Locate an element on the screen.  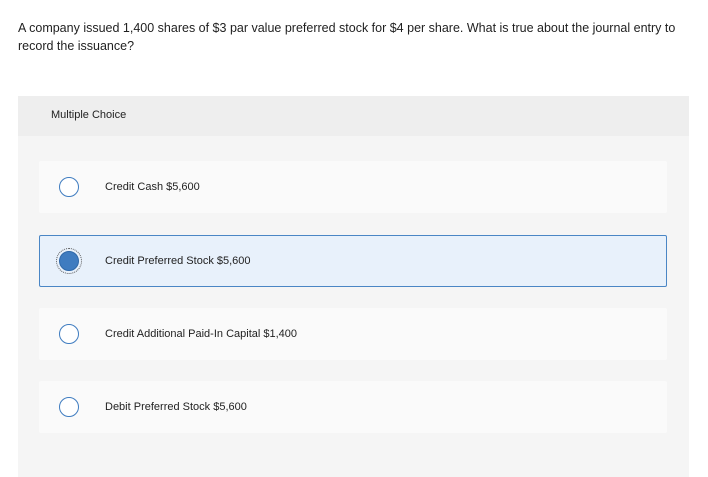
option-label: Credit Preferred Stock $5,600 is located at coordinates (178, 261).